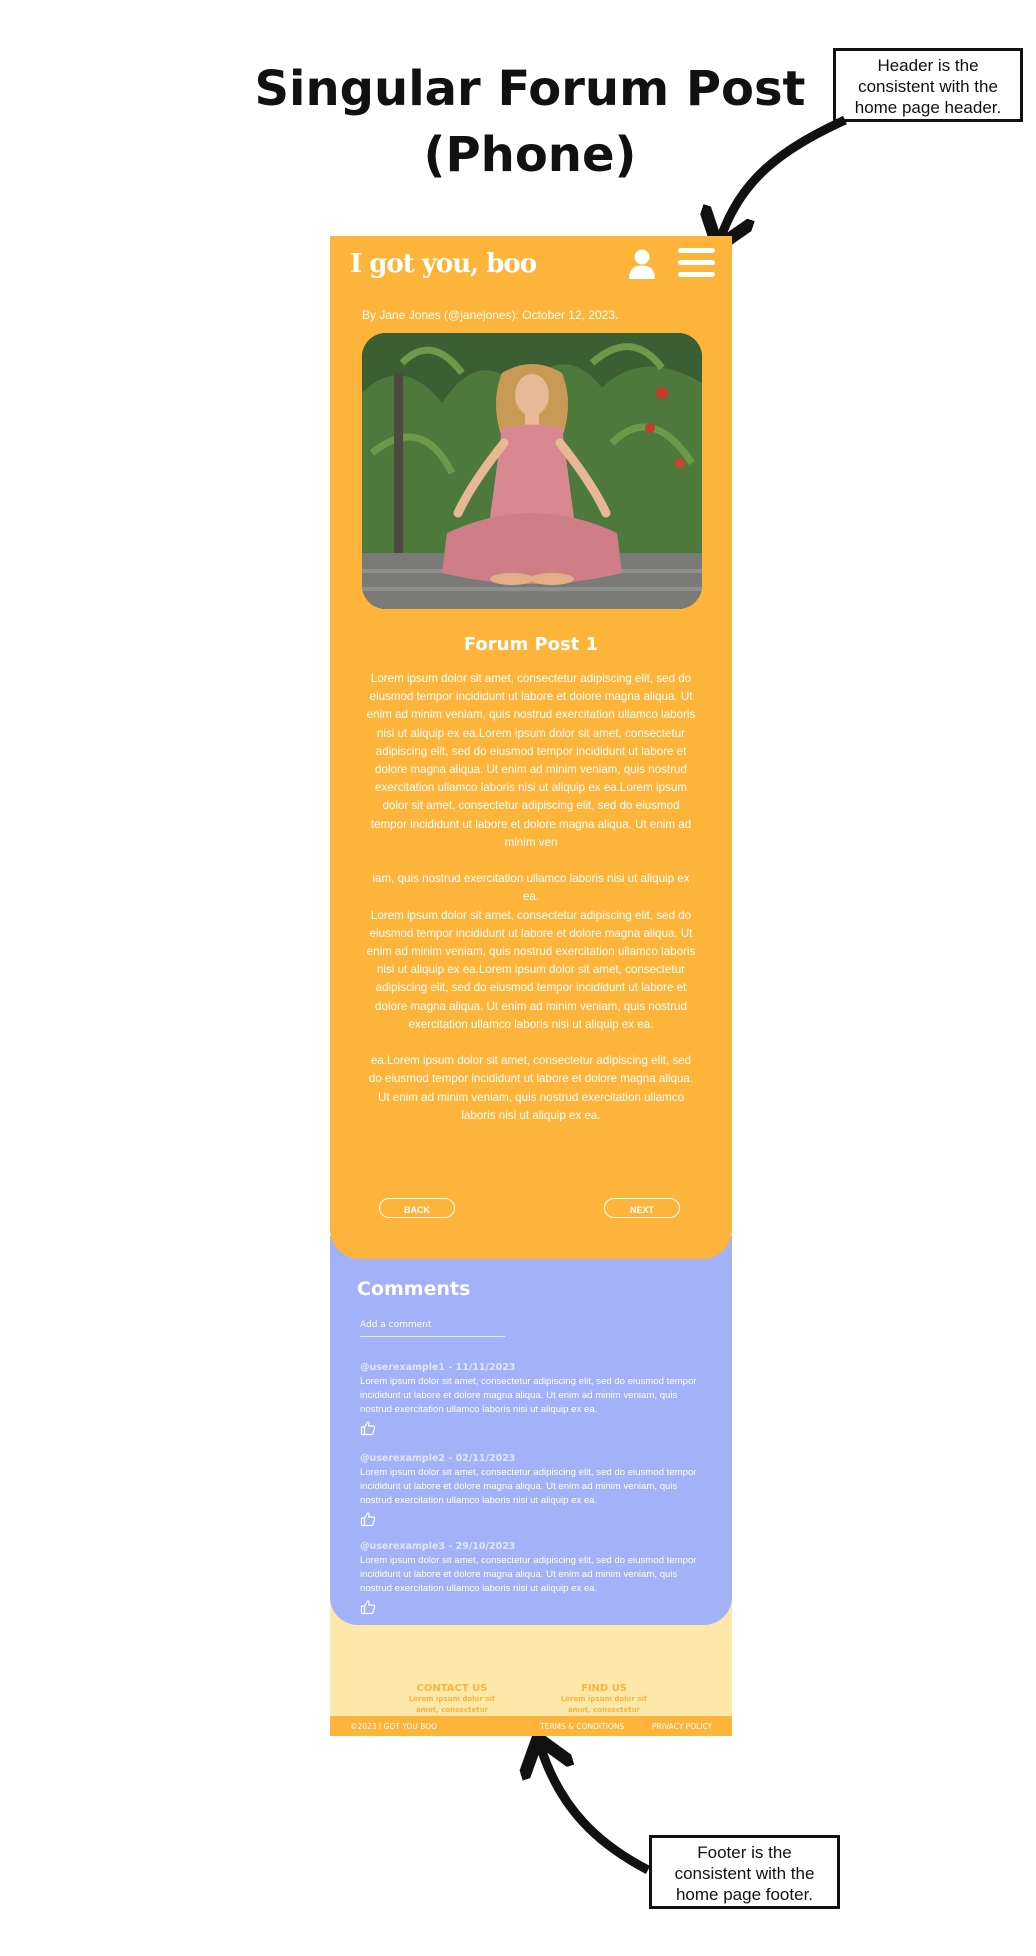  Describe the element at coordinates (438, 1367) in the screenshot. I see `comment-author-date: @userexample1 - 11/11/2023` at that location.